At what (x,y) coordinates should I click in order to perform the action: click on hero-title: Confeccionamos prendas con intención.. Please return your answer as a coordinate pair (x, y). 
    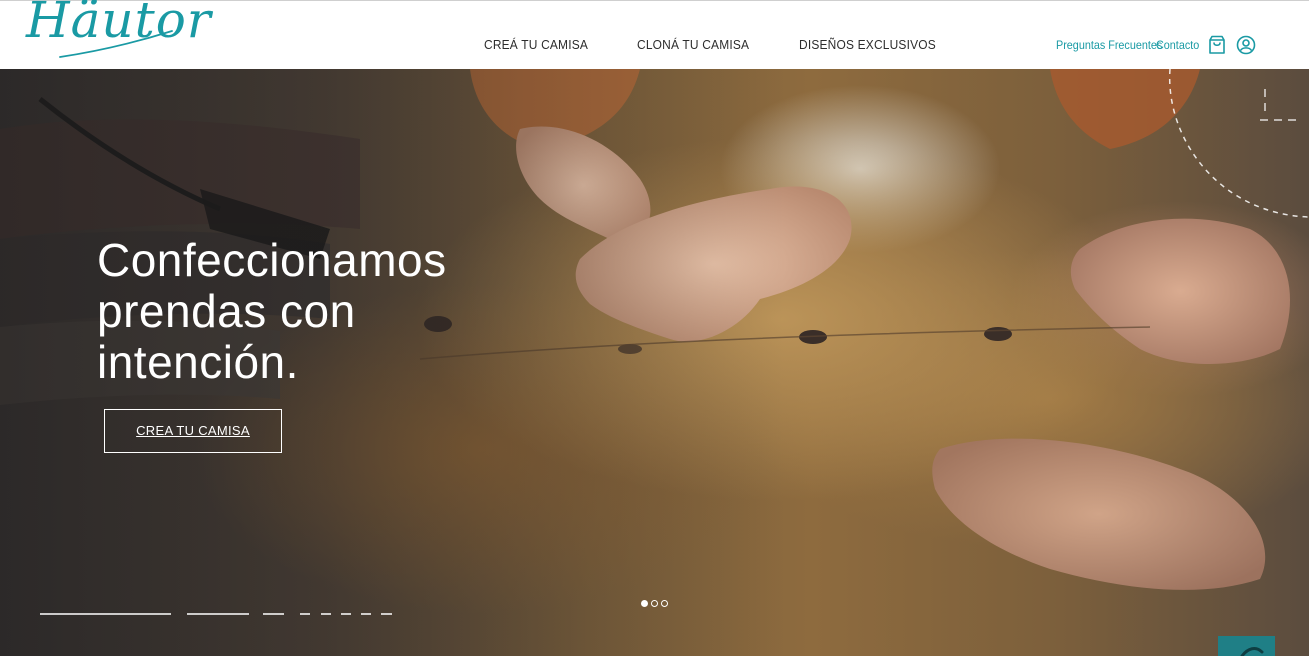
    Looking at the image, I should click on (272, 311).